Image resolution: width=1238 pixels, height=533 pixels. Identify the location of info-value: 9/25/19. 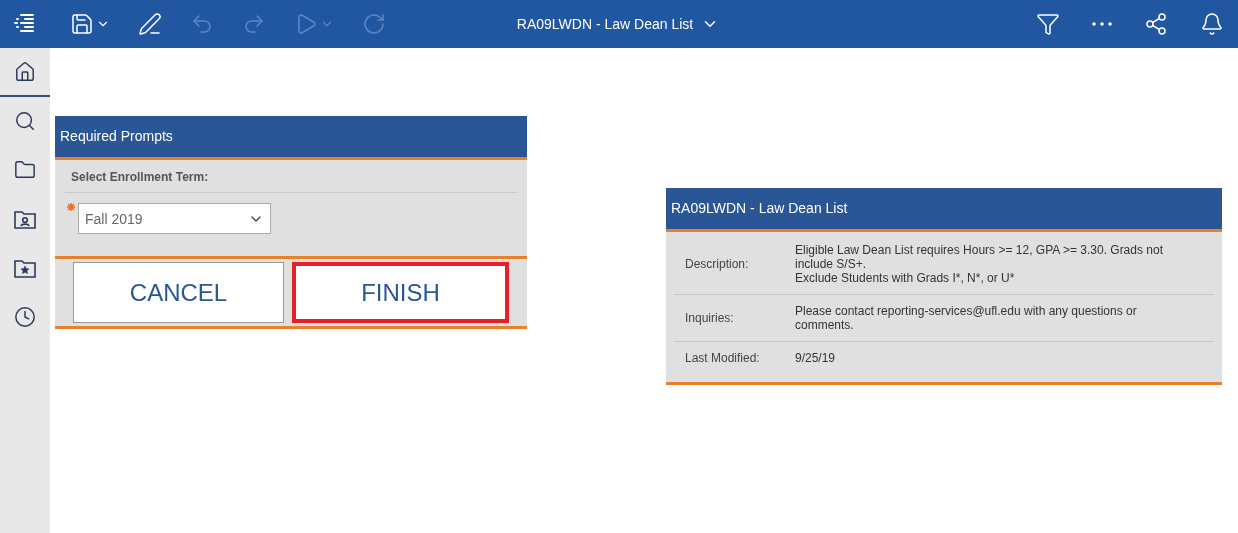
(816, 358).